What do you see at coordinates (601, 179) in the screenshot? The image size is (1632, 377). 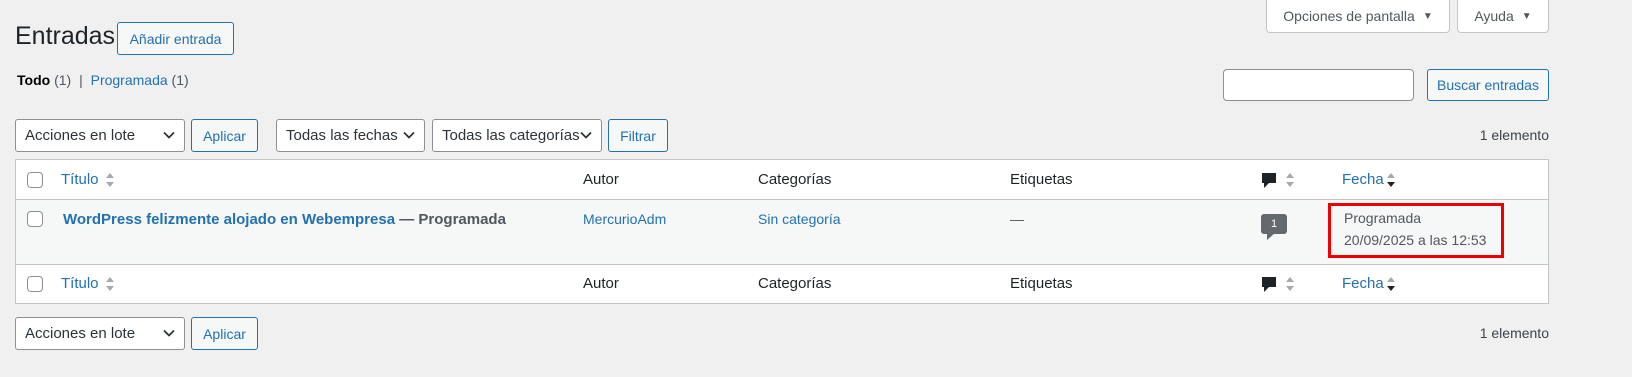 I see `column-author-header: Autor` at bounding box center [601, 179].